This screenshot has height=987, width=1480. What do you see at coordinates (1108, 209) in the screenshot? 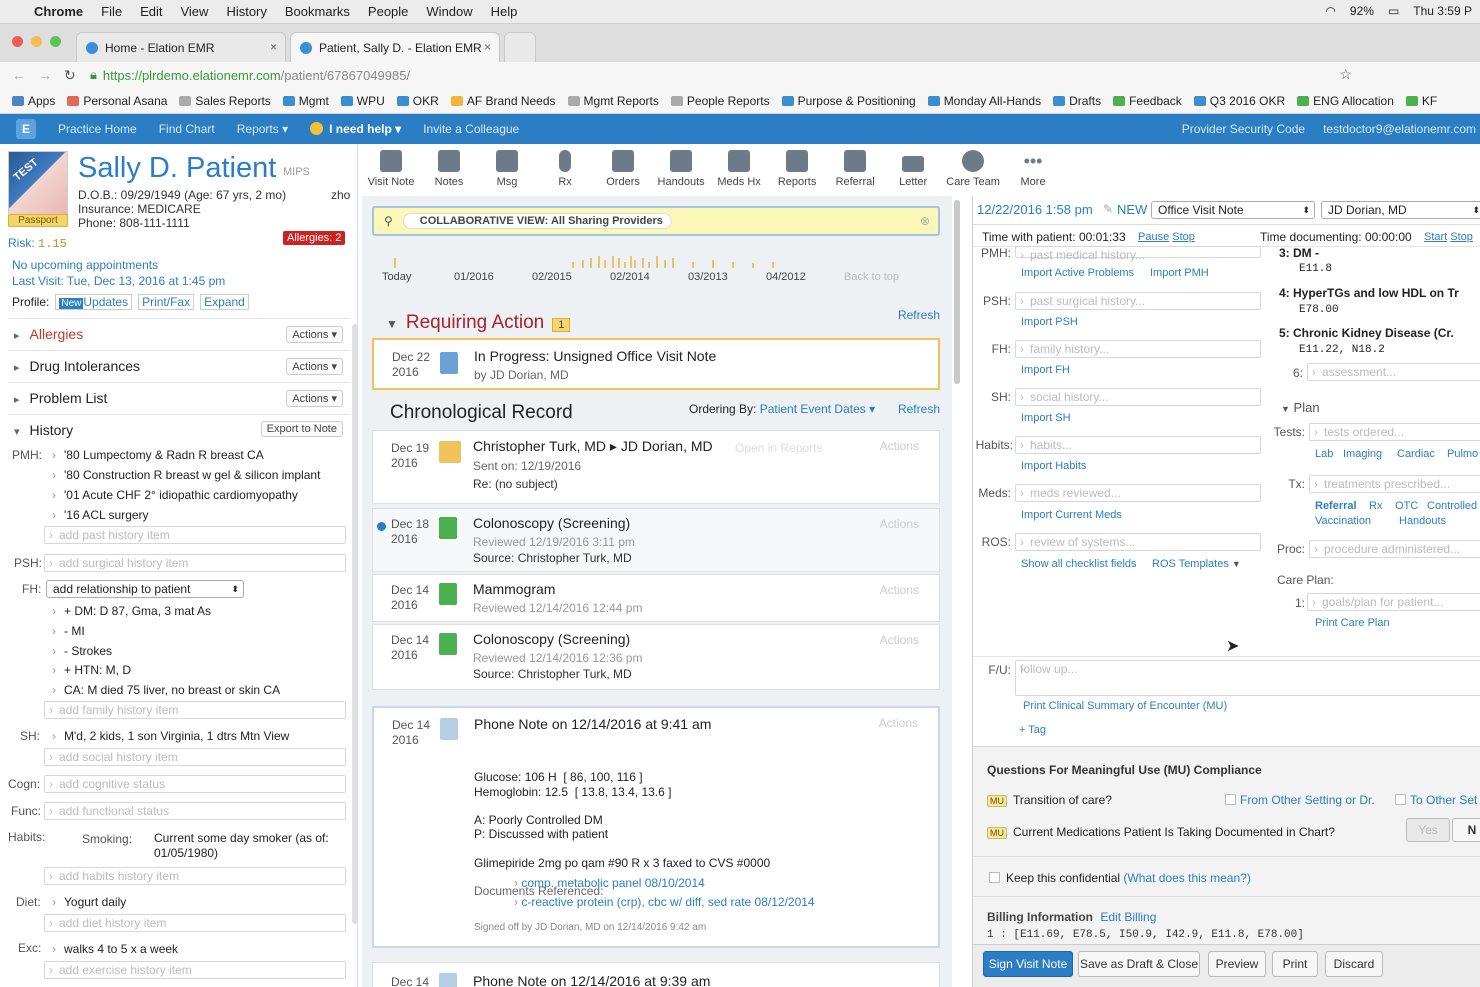
I see `edit-icon: ✎` at bounding box center [1108, 209].